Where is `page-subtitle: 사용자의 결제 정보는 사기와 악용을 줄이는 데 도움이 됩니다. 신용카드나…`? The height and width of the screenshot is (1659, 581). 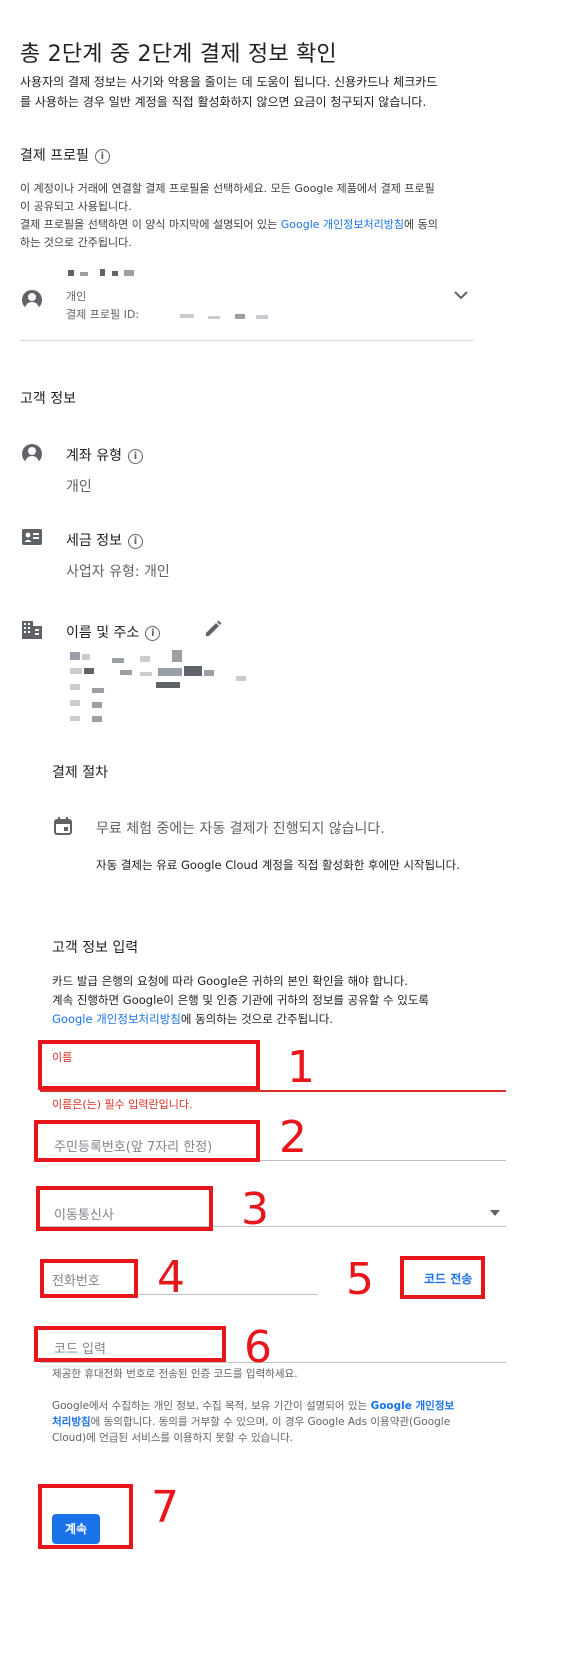 page-subtitle: 사용자의 결제 정보는 사기와 악용을 줄이는 데 도움이 됩니다. 신용카드나… is located at coordinates (280, 92).